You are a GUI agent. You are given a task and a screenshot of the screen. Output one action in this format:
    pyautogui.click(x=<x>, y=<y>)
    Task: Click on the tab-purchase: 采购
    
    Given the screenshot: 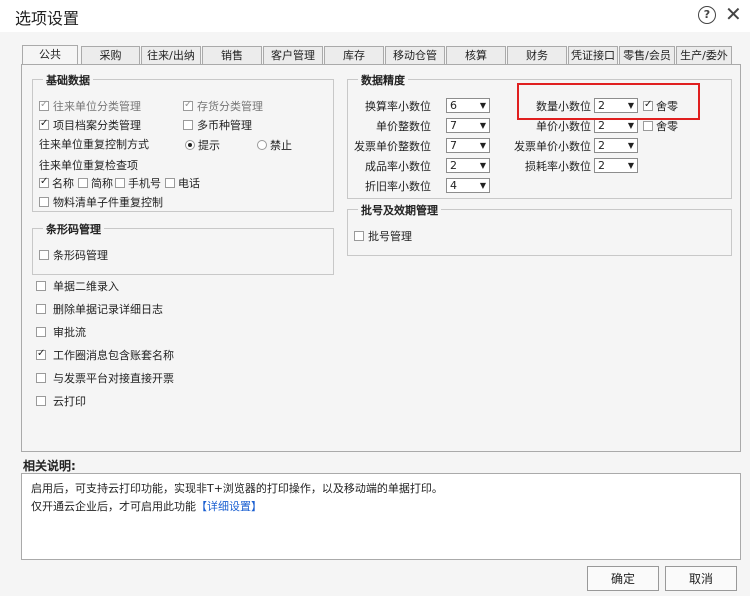 What is the action you would take?
    pyautogui.click(x=110, y=55)
    